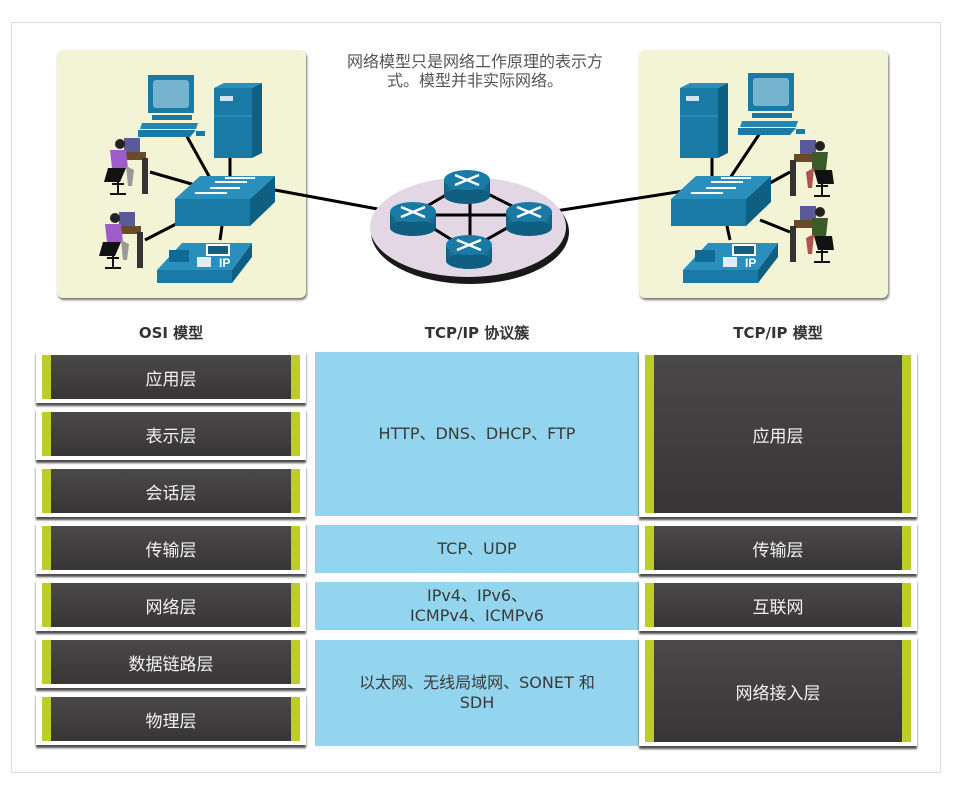 This screenshot has height=792, width=957. I want to click on osi-layer-data-link: 数据链路层, so click(171, 662).